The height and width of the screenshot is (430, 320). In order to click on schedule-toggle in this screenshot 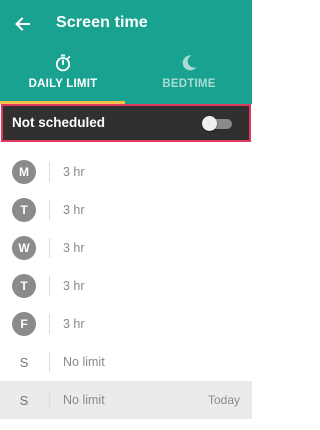, I will do `click(218, 123)`.